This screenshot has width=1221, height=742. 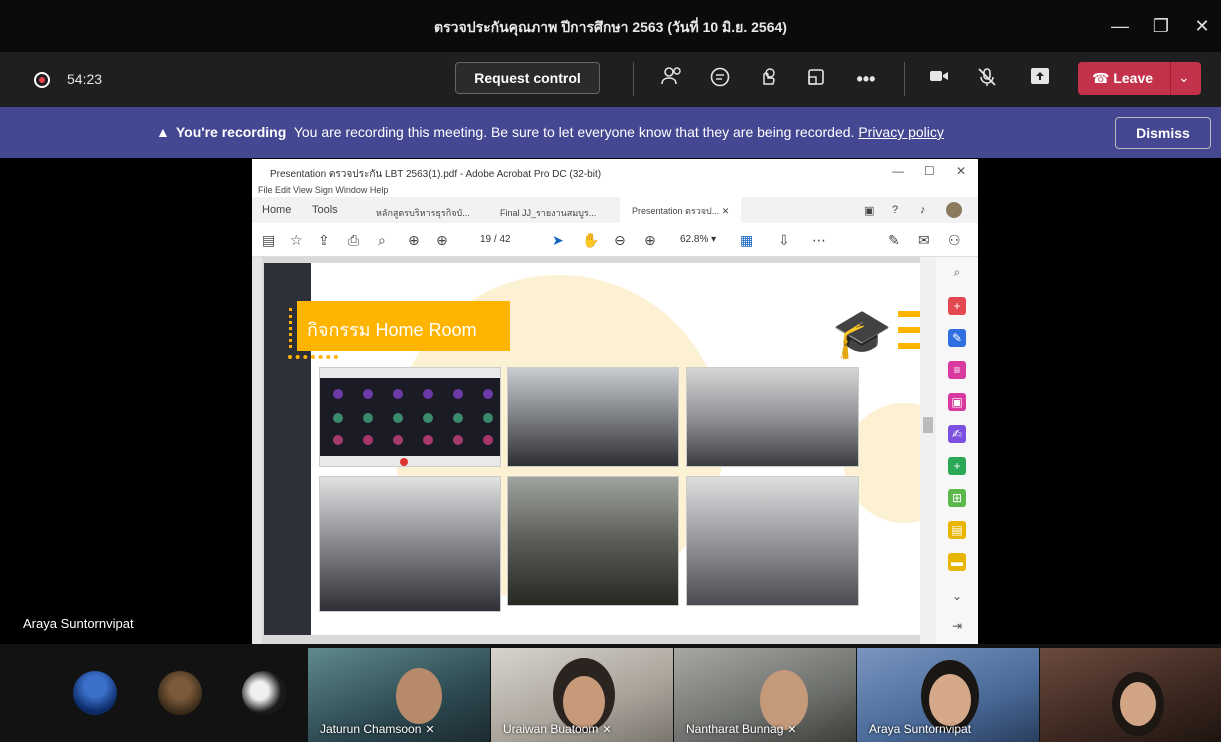 I want to click on zoom-select: 62.8% ▾, so click(x=698, y=239).